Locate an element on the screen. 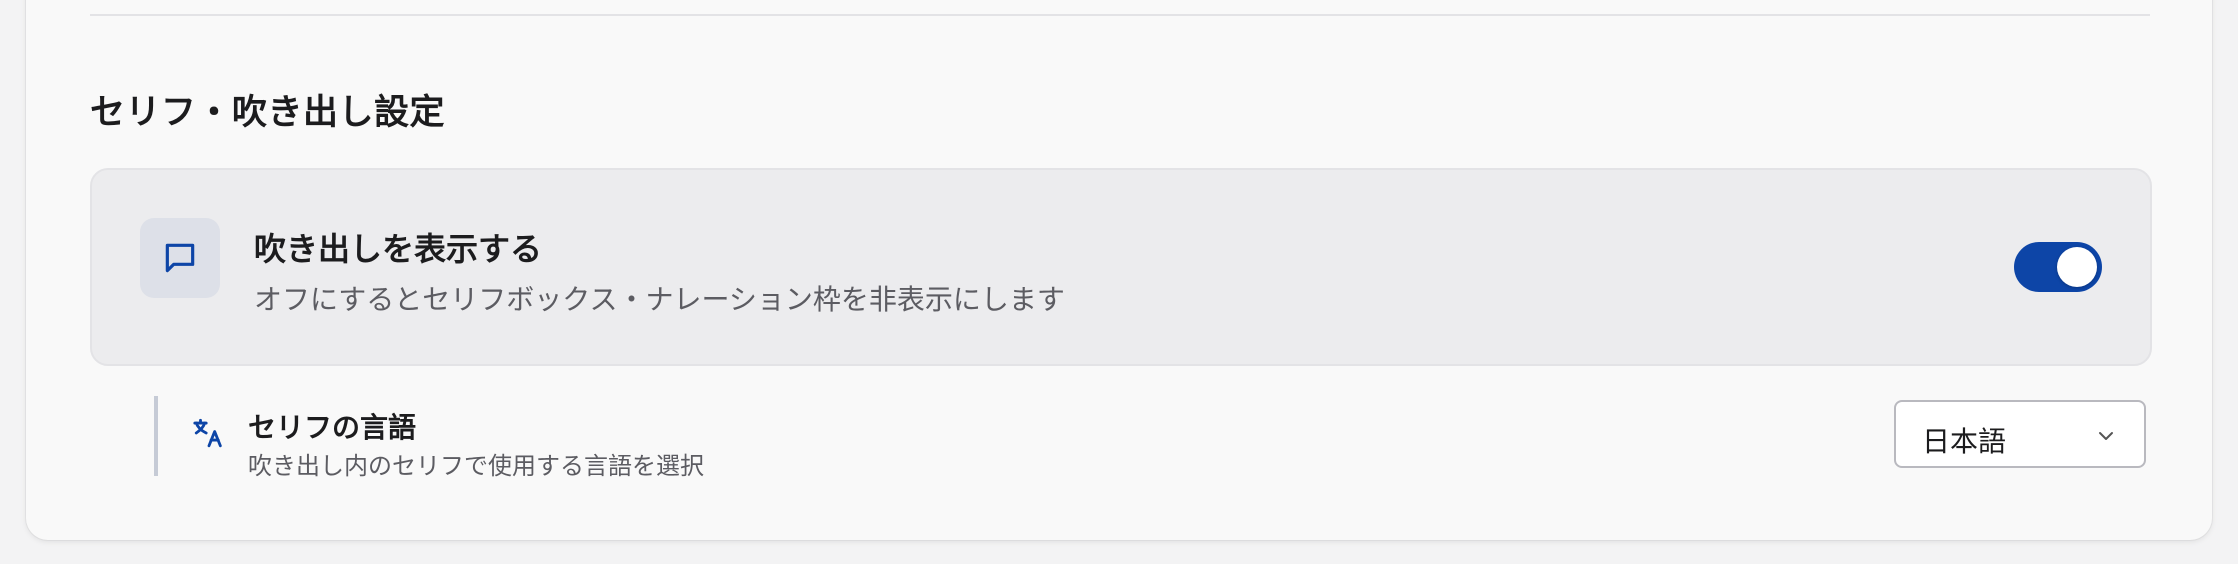 This screenshot has width=2238, height=564. speech-bubble-icon is located at coordinates (180, 258).